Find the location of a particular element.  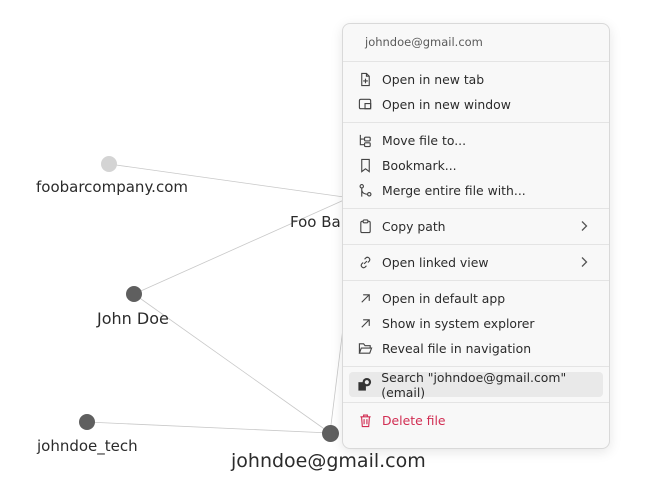

menu-item-label: Copy path is located at coordinates (414, 226).